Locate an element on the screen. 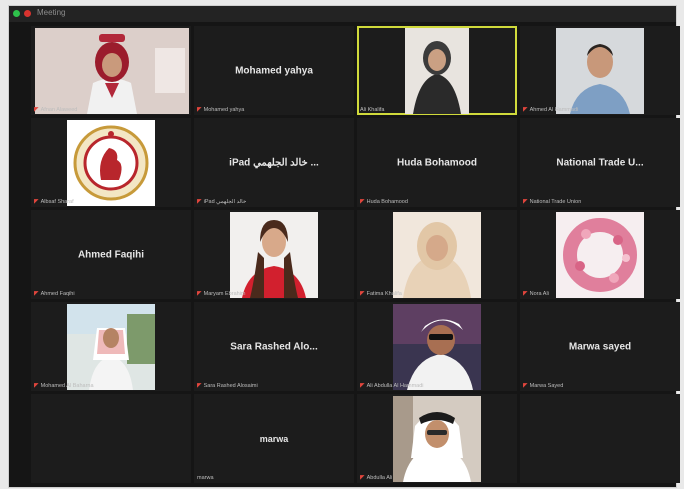 The image size is (684, 489). participant-tile: ◤ Ali Abdulla Al Hammadi is located at coordinates (437, 346).